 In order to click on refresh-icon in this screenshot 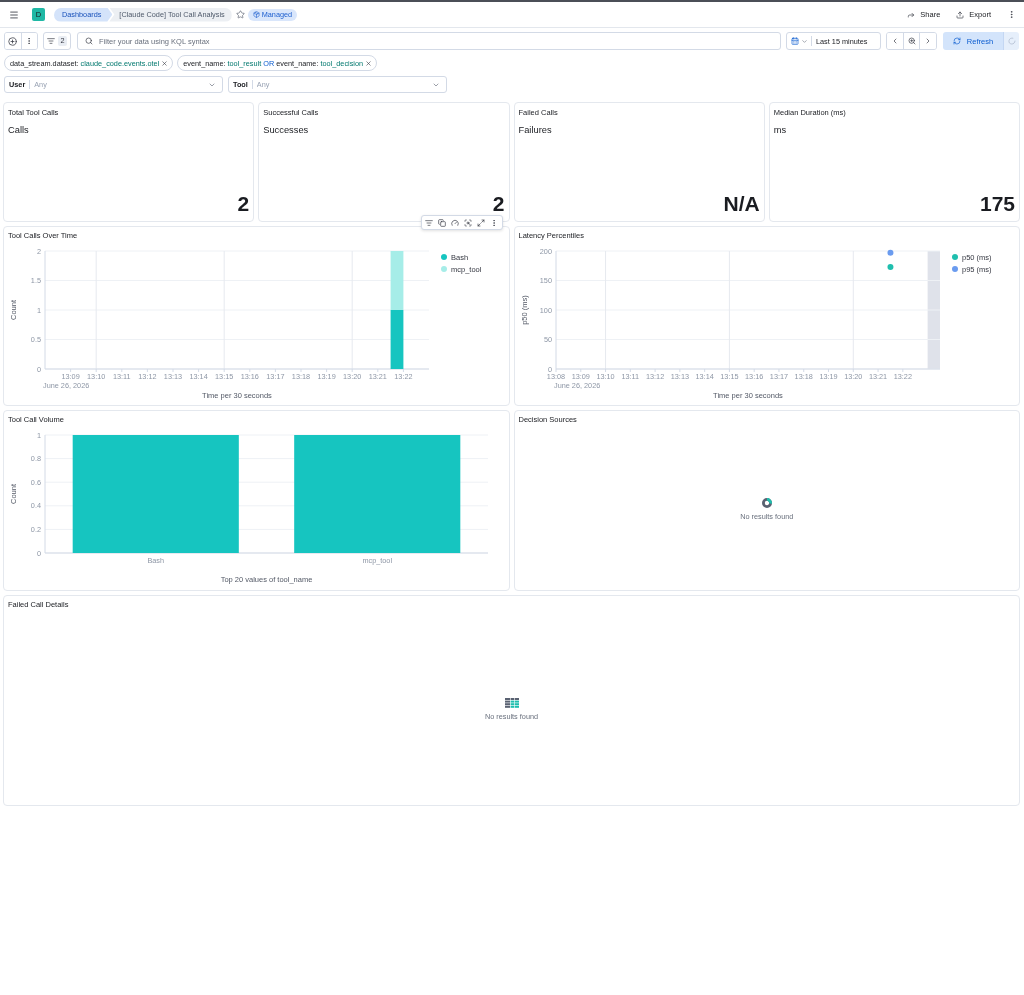, I will do `click(956, 41)`.